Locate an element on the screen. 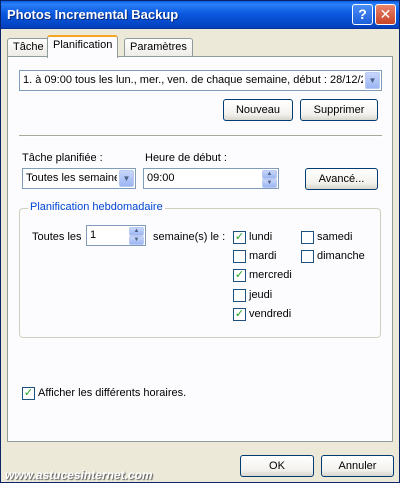 Image resolution: width=400 pixels, height=483 pixels. day-label-mercredi: mercredi is located at coordinates (270, 275).